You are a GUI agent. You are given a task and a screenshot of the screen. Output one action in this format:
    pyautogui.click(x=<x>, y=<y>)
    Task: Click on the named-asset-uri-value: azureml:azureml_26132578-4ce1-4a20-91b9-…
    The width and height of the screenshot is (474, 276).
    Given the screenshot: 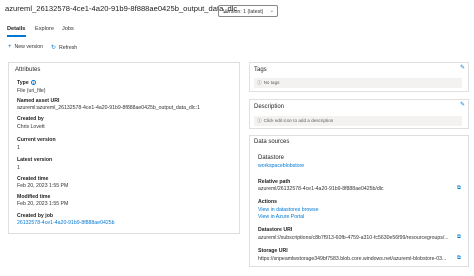 What is the action you would take?
    pyautogui.click(x=108, y=108)
    